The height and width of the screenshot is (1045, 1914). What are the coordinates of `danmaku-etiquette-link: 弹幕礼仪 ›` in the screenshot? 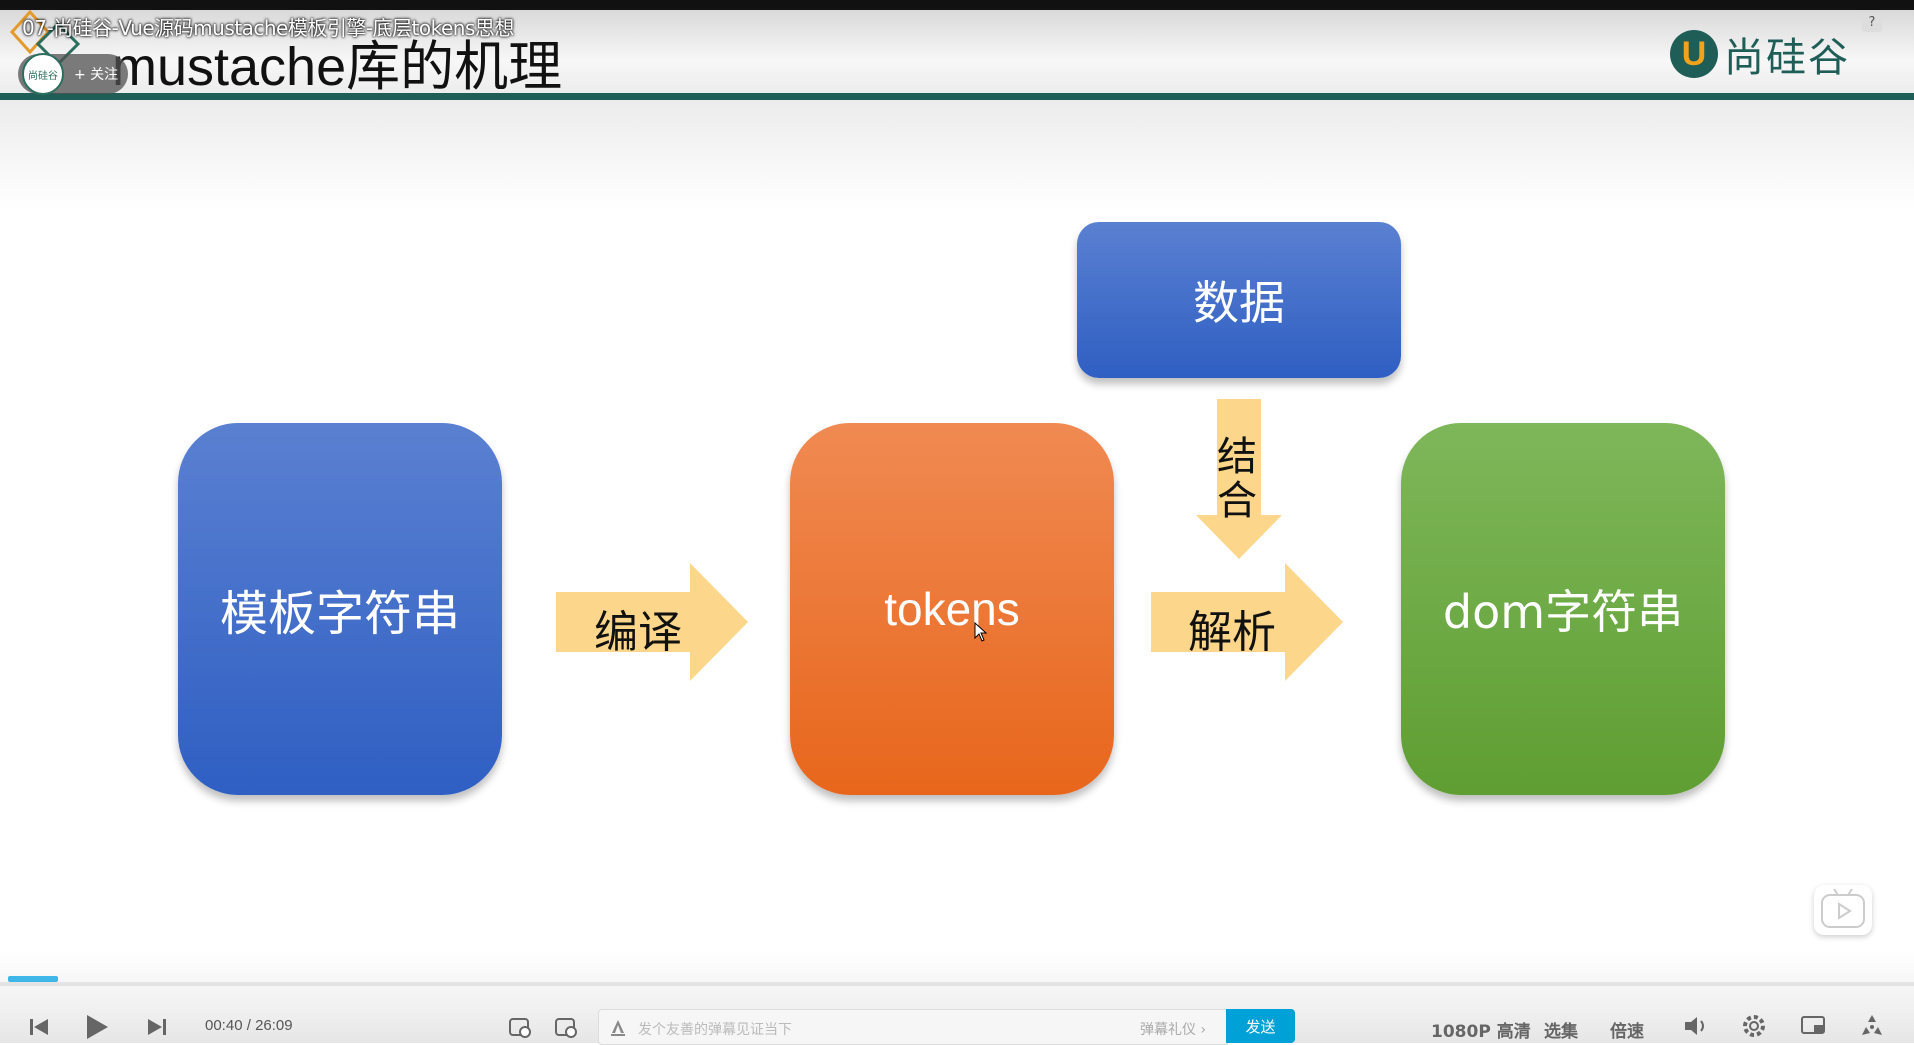 It's located at (1173, 1029).